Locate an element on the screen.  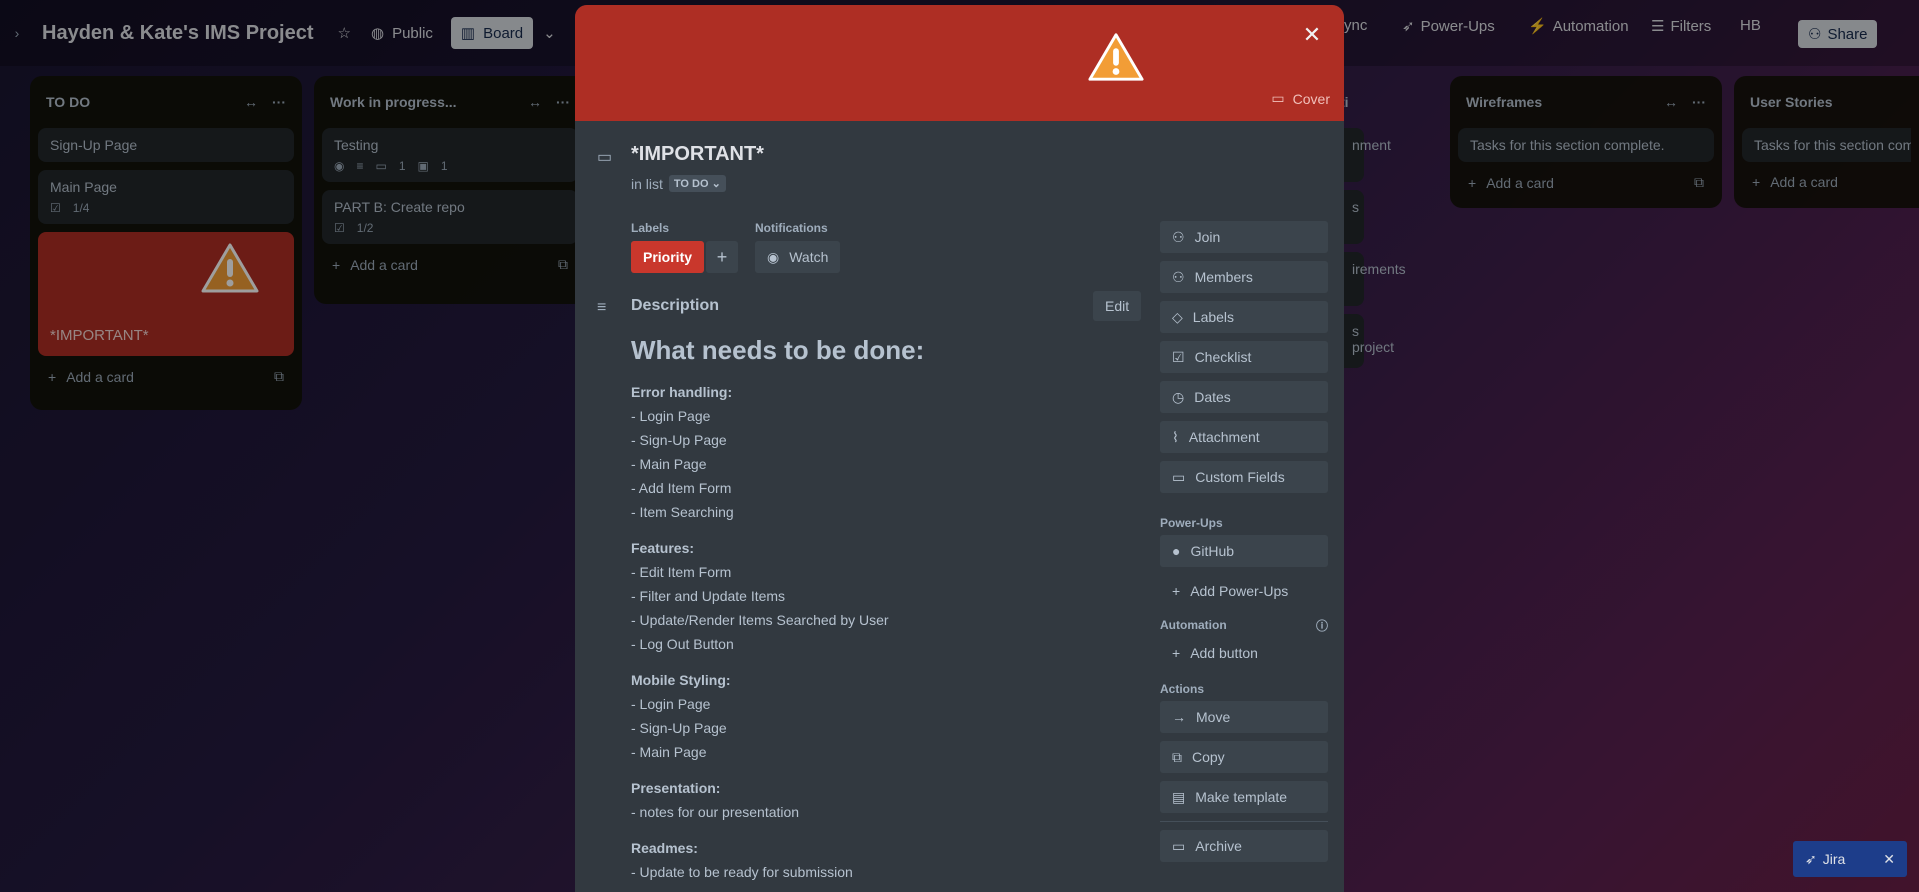
archive-icon: ▭ is located at coordinates (1179, 845).